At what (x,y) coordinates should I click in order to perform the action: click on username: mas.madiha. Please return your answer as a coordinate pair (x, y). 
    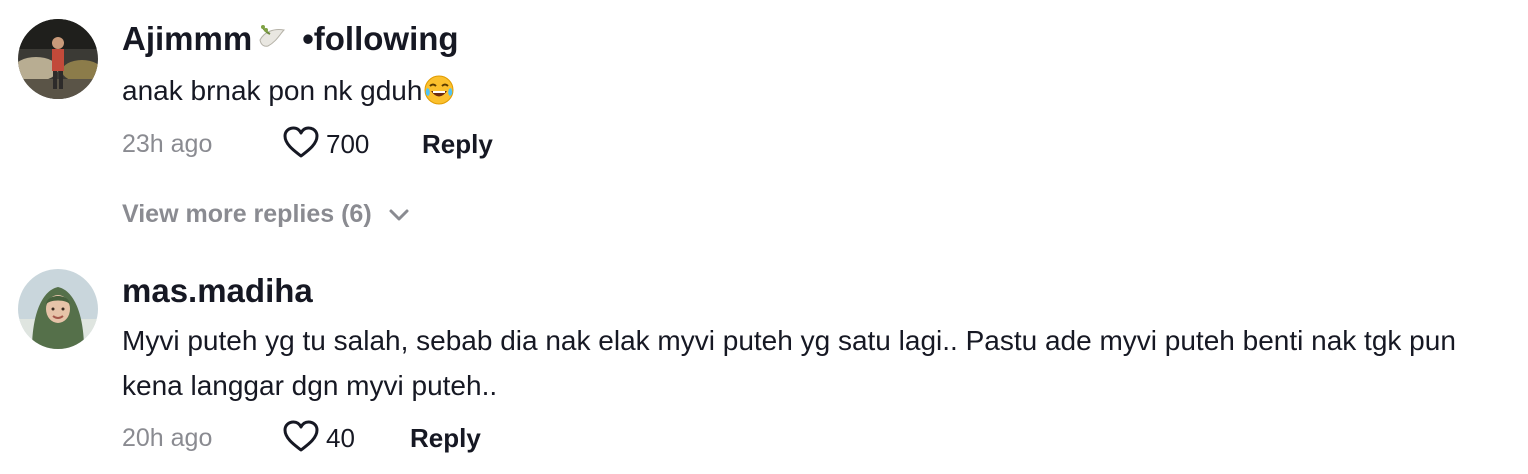
    Looking at the image, I should click on (217, 291).